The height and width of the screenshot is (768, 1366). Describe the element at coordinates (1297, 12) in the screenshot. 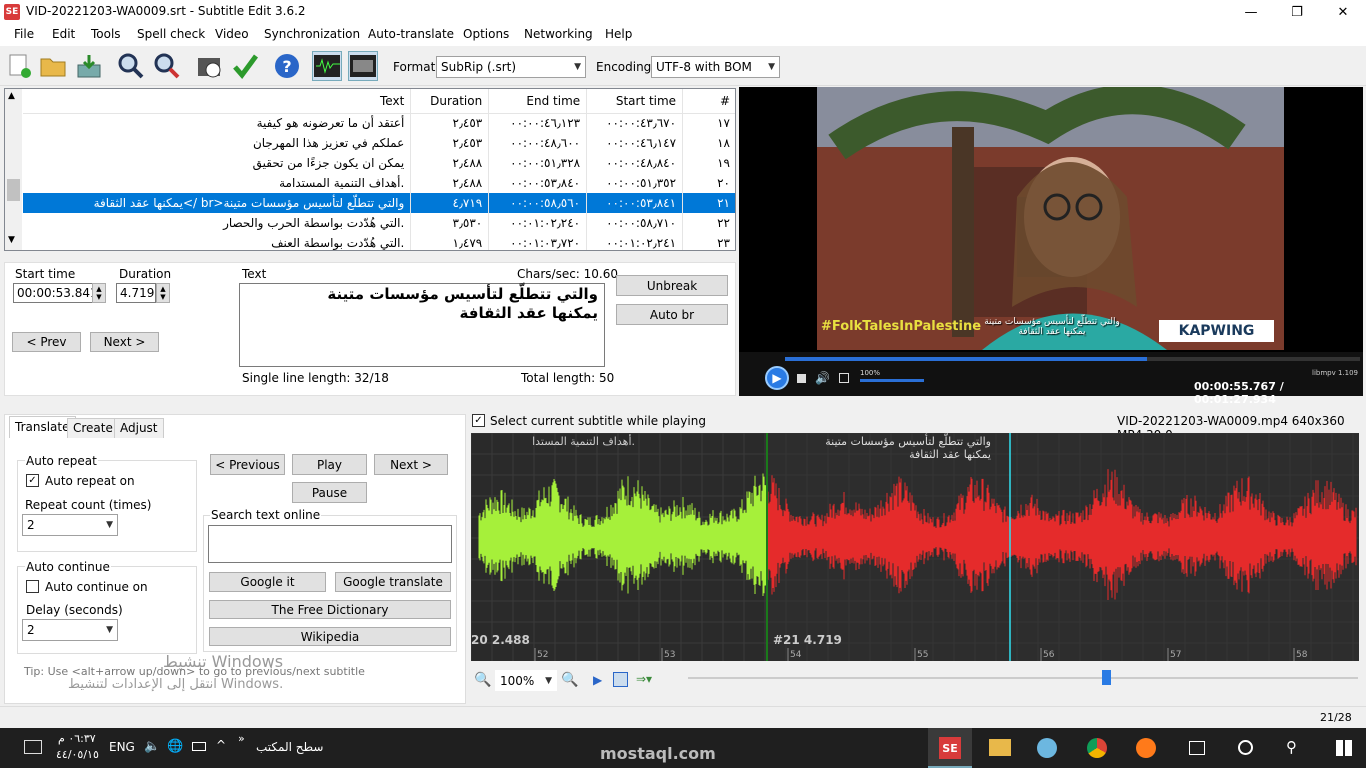

I see `maximize-button: ❐` at that location.